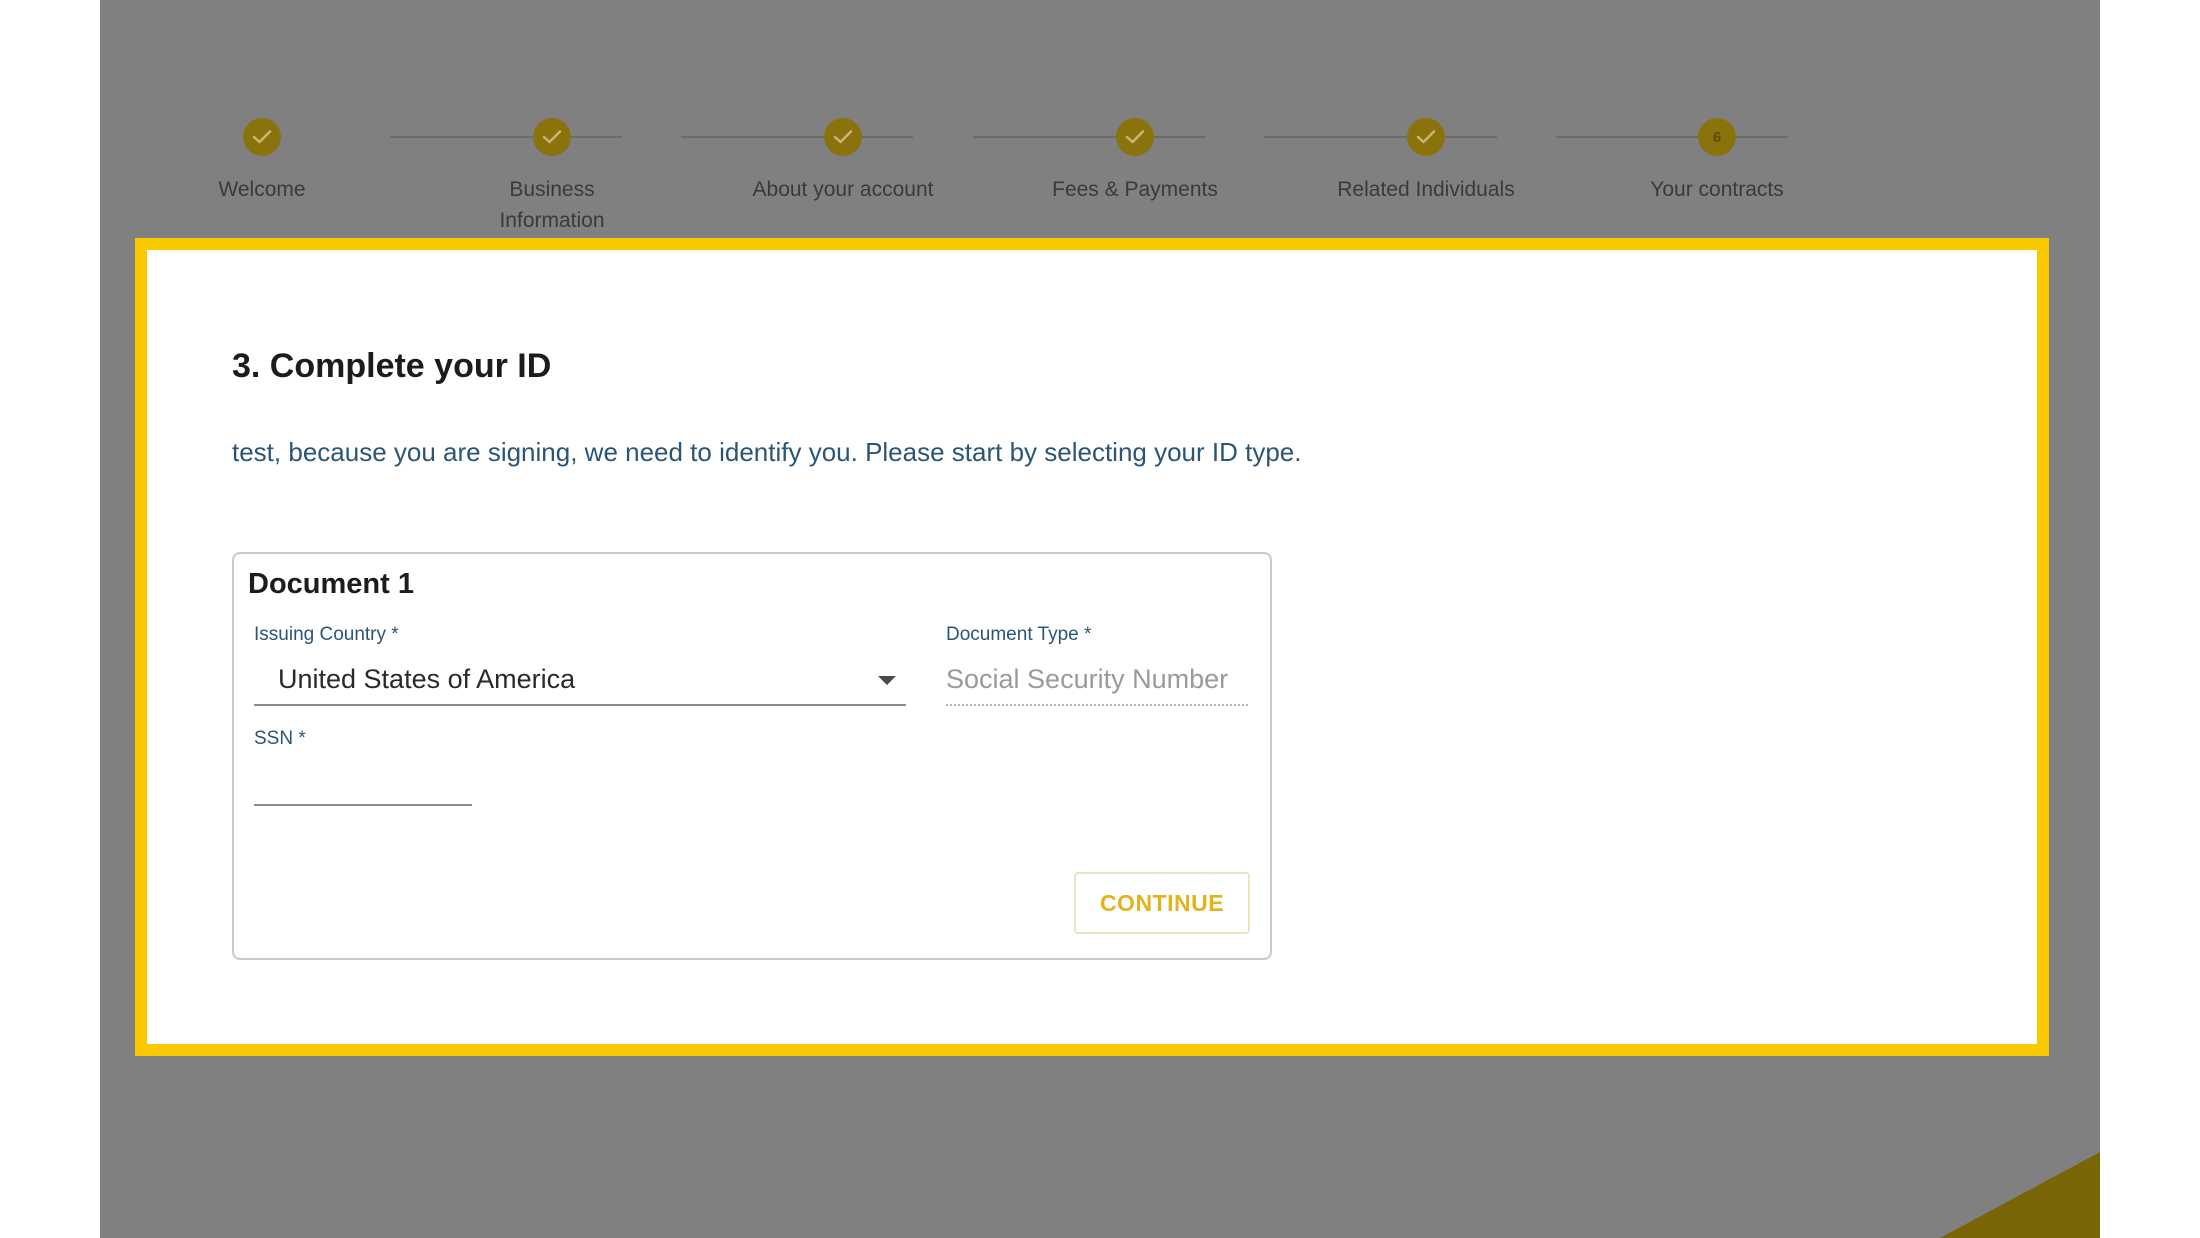  I want to click on document-type-value: Social Security Number, so click(1087, 679).